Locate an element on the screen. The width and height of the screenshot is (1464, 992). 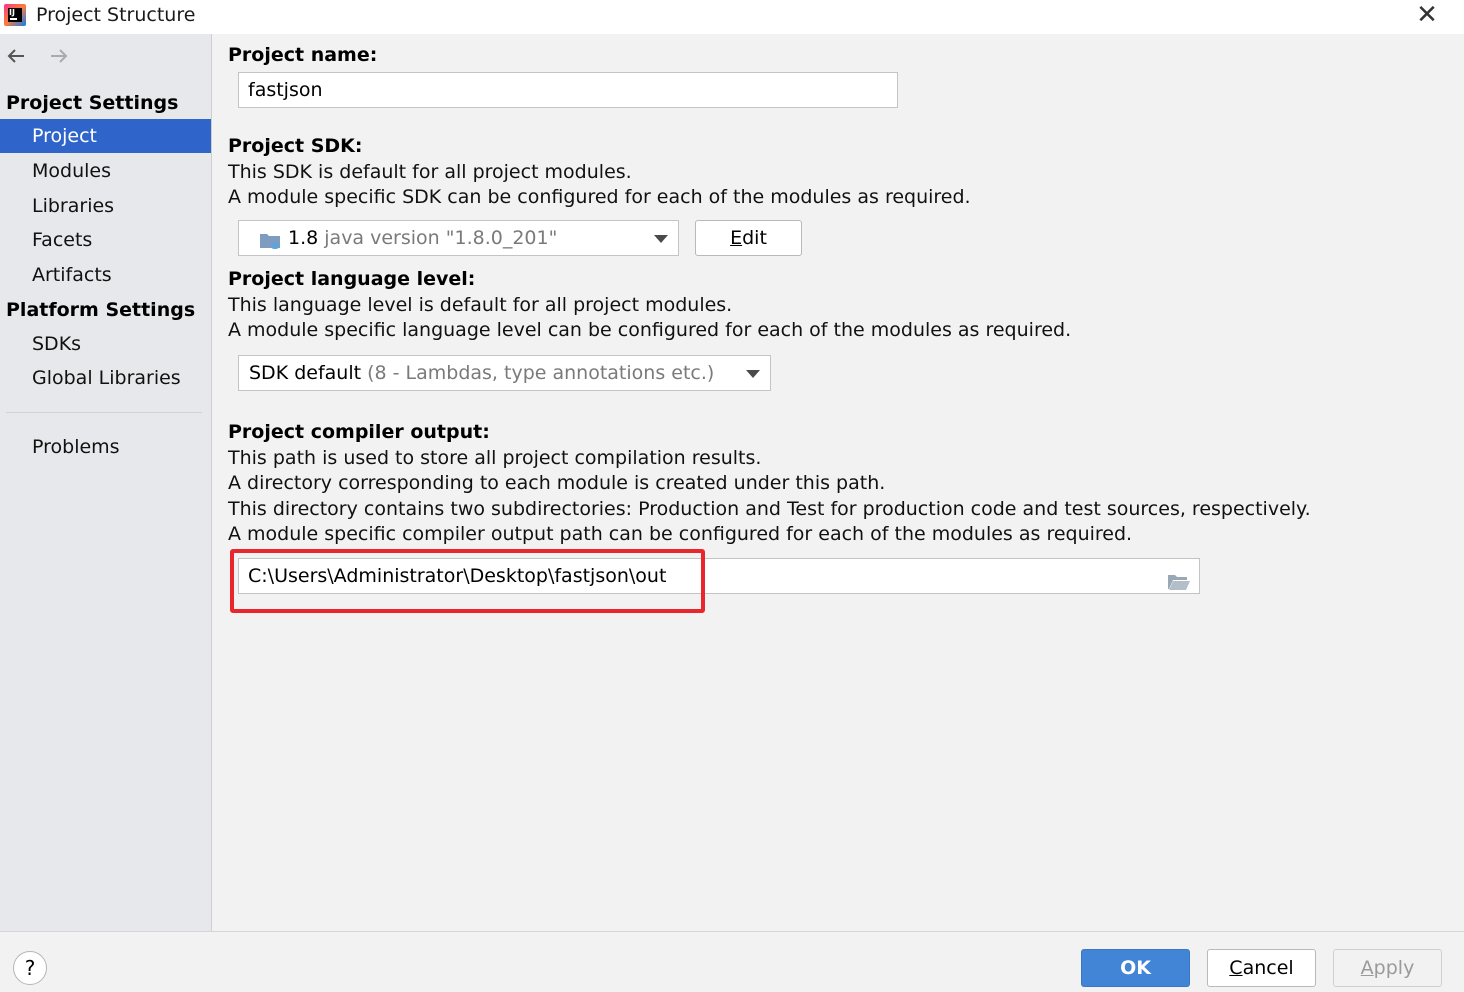
project-sdk-dropdown: 1.8 java version "1.8.0_201" is located at coordinates (458, 238).